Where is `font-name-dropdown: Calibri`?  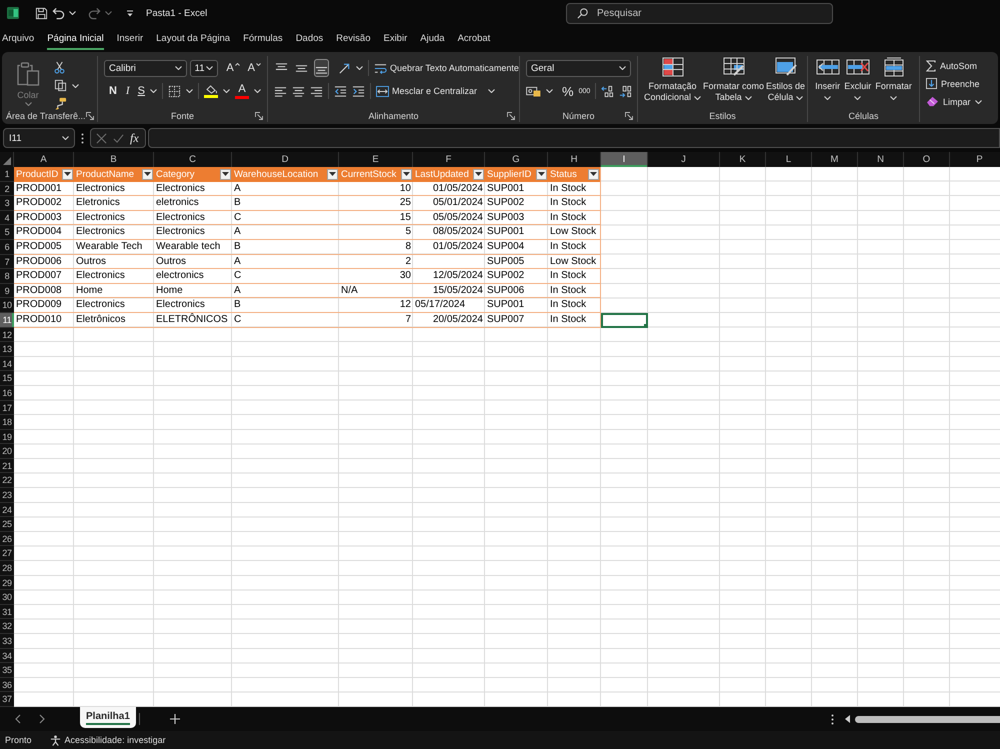 font-name-dropdown: Calibri is located at coordinates (145, 68).